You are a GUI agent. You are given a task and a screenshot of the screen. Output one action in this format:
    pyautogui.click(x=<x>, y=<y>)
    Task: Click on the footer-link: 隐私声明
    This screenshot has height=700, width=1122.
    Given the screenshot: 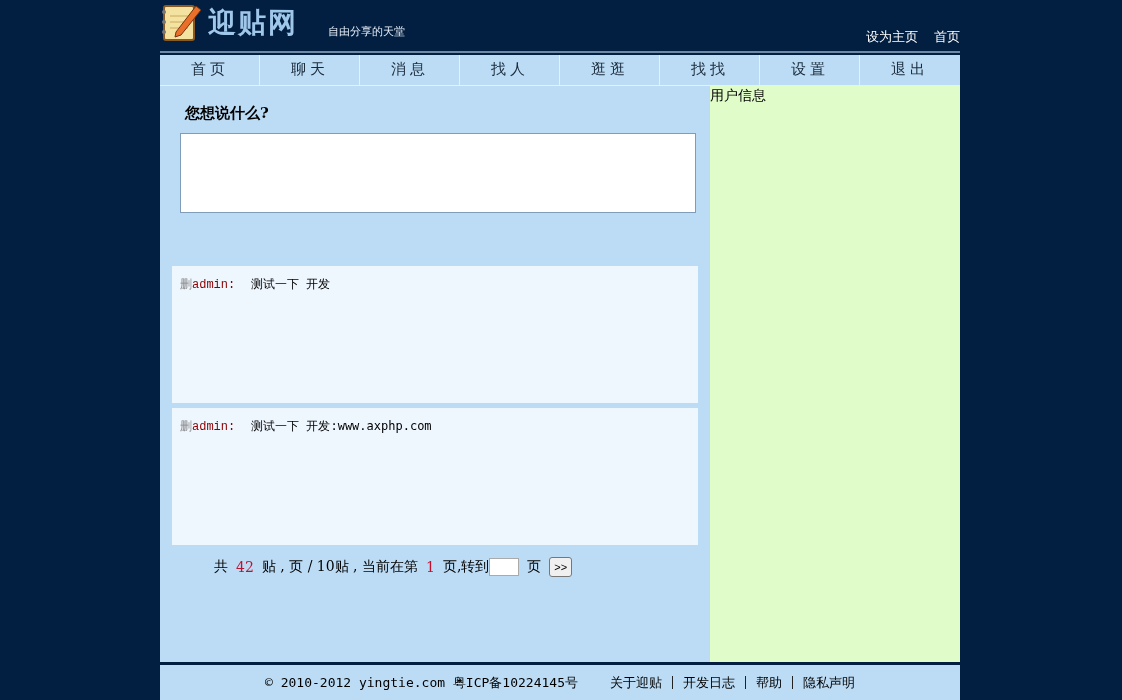 What is the action you would take?
    pyautogui.click(x=828, y=682)
    